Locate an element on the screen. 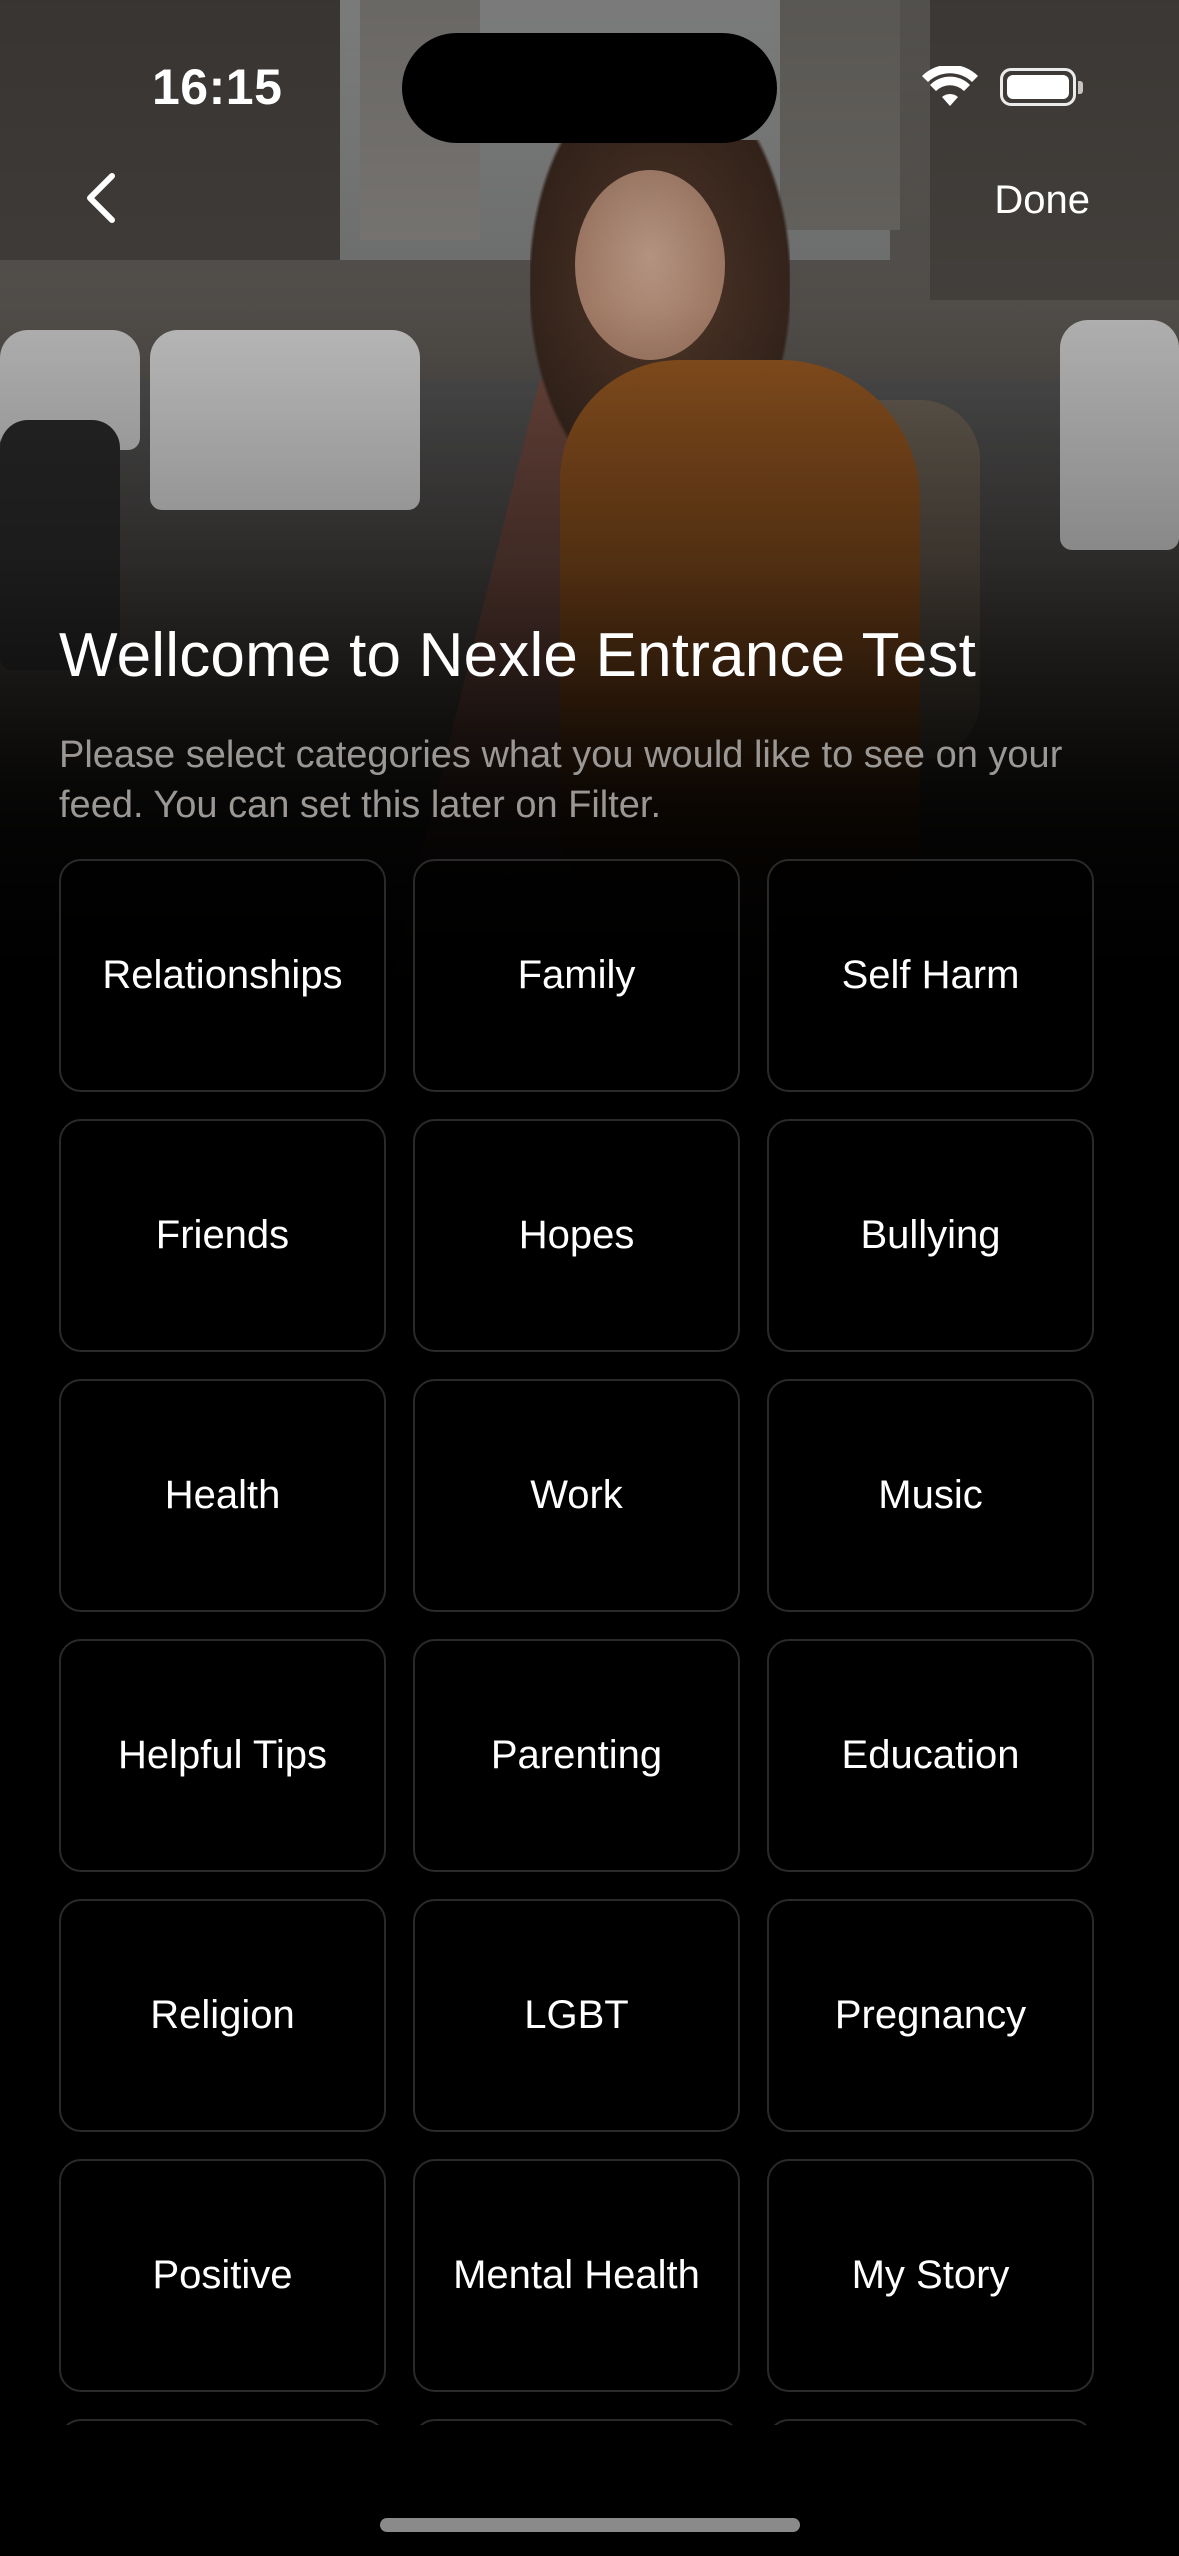 This screenshot has height=2556, width=1179. category-tile: Relationships is located at coordinates (222, 975).